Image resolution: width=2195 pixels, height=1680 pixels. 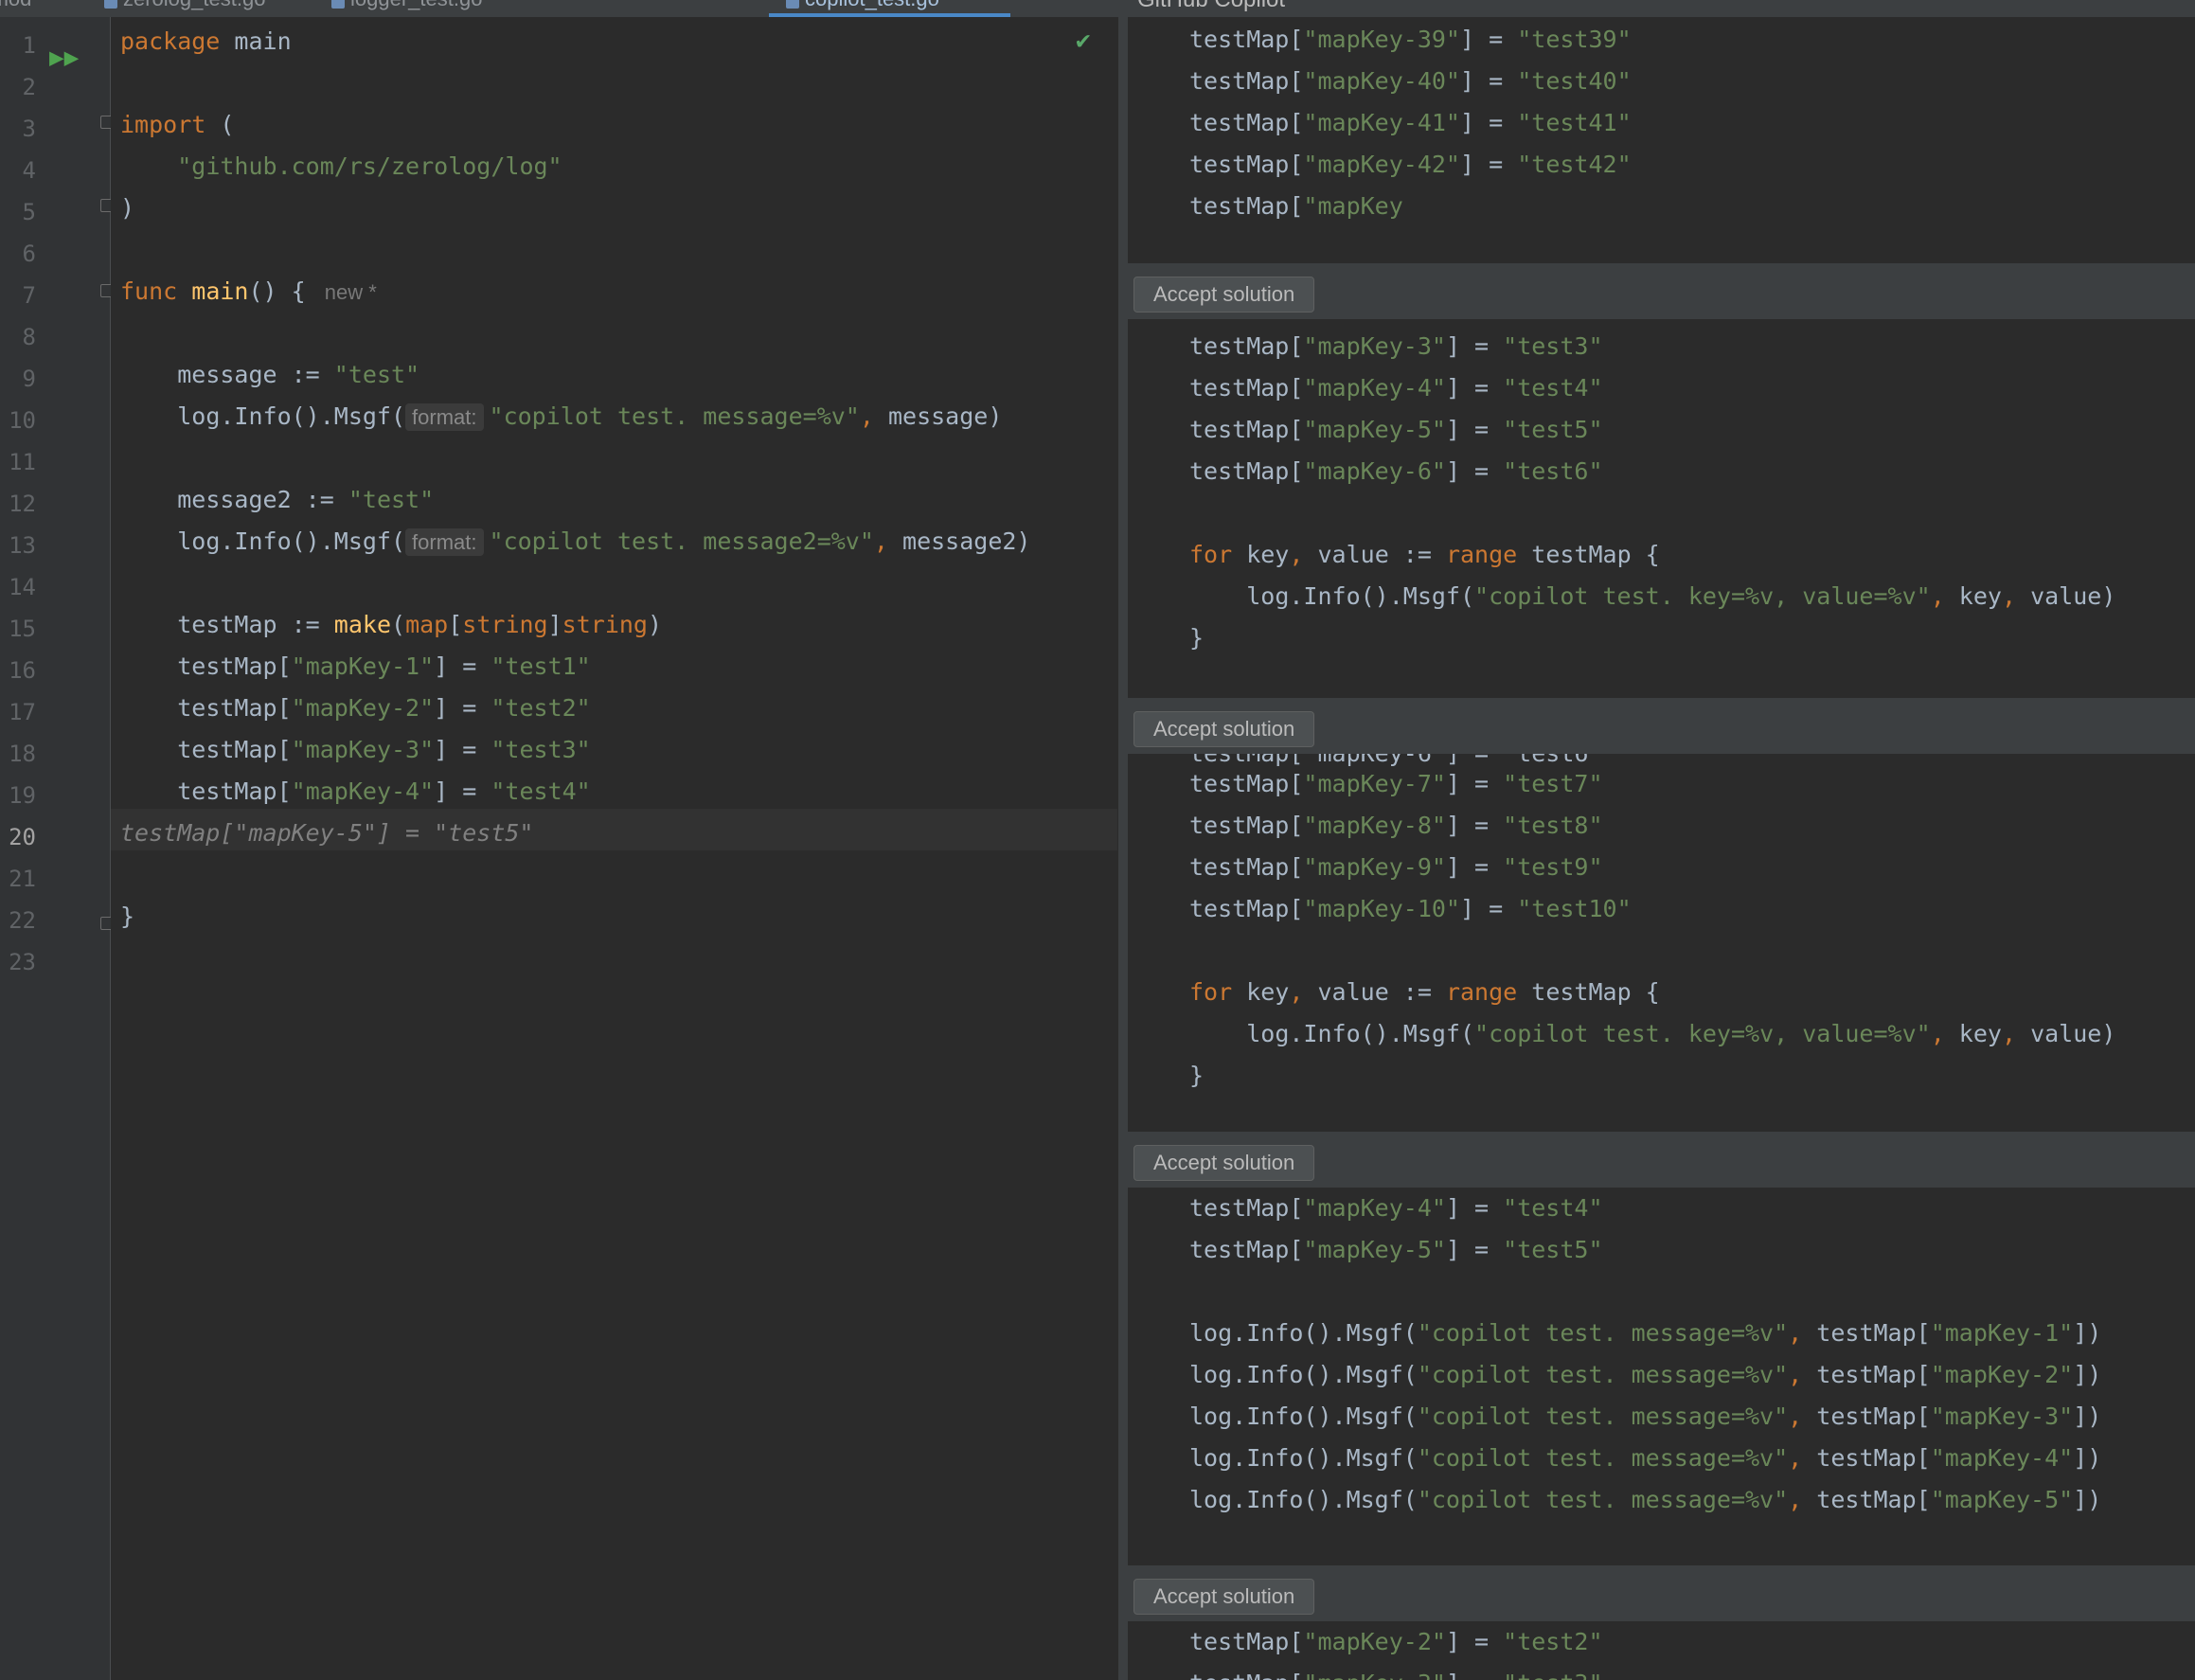 What do you see at coordinates (22, 545) in the screenshot?
I see `line-number: 13` at bounding box center [22, 545].